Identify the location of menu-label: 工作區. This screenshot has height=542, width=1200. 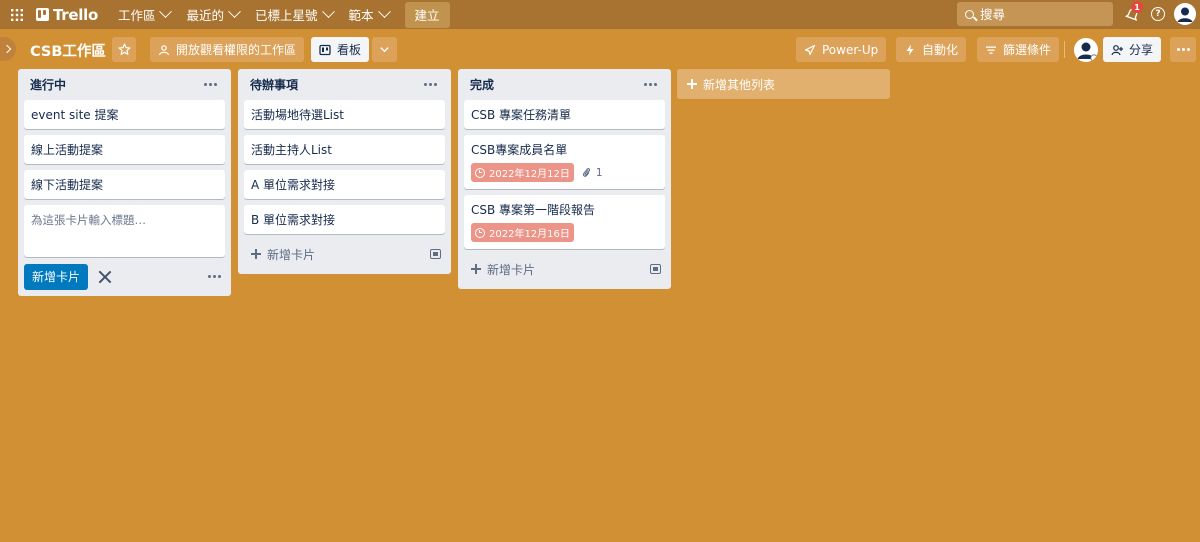
(136, 15).